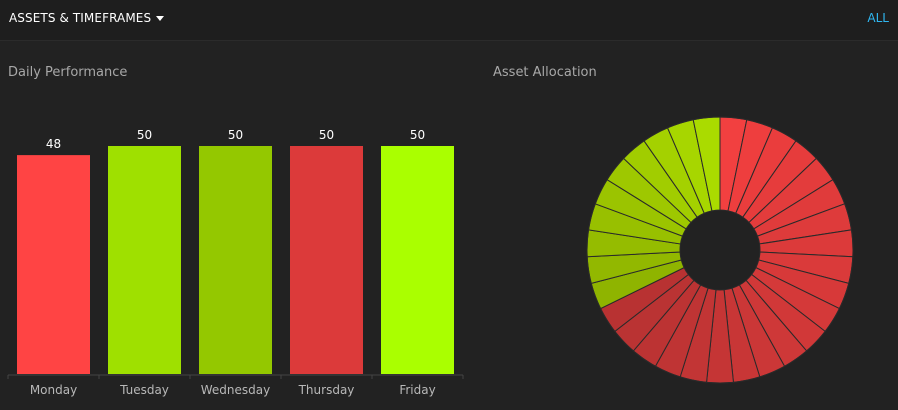  I want to click on assets-timeframes-dropdown: ASSETS & TIMEFRAMES, so click(87, 18).